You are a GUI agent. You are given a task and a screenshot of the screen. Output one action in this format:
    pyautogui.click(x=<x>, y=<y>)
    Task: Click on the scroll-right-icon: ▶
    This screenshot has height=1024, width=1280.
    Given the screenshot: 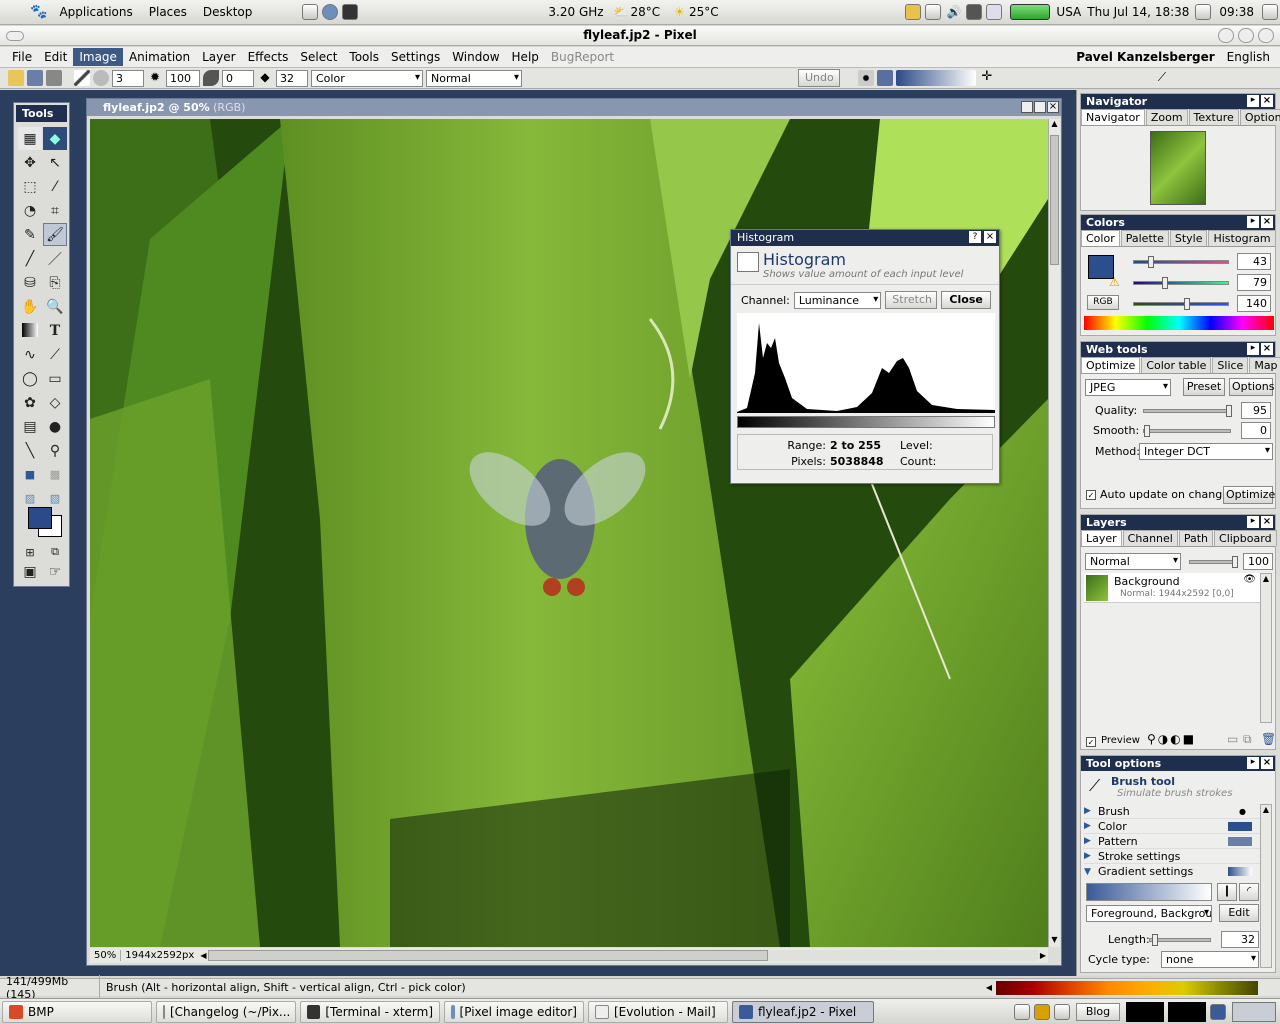 What is the action you would take?
    pyautogui.click(x=1043, y=955)
    